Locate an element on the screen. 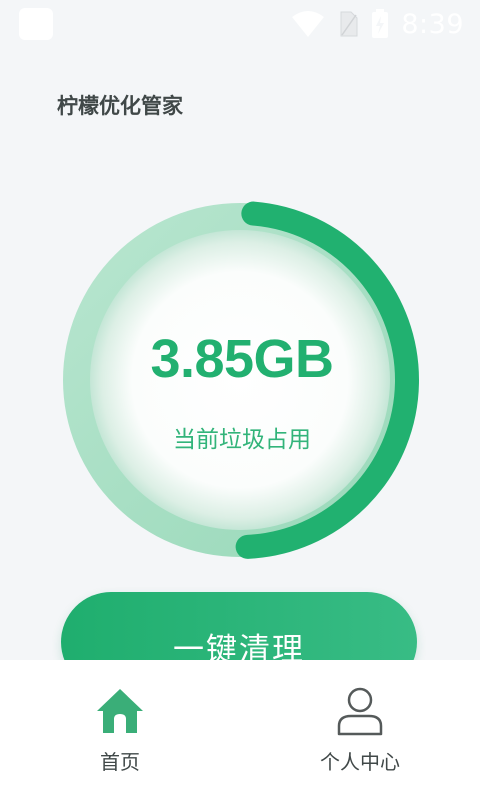 The height and width of the screenshot is (800, 480). nav-item-profile: 个人中心 is located at coordinates (360, 730).